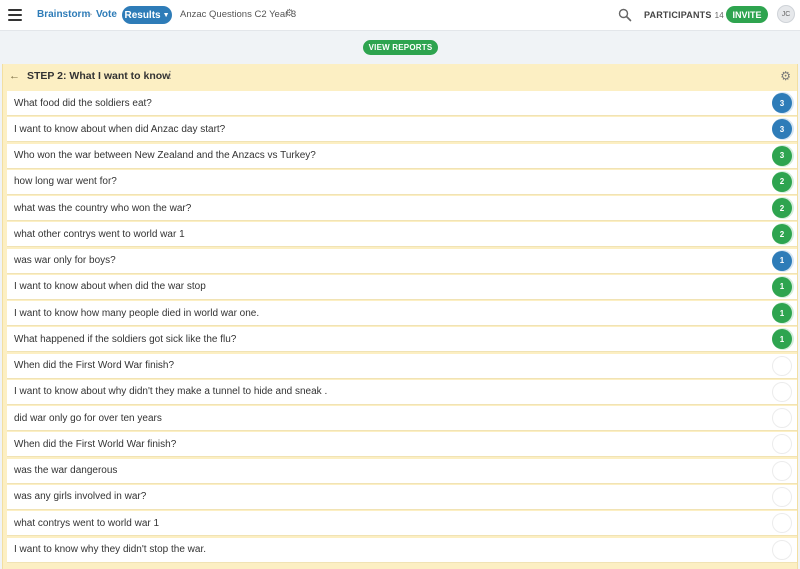 This screenshot has height=569, width=800. Describe the element at coordinates (99, 76) in the screenshot. I see `step-title: STEP 2: What I want to know` at that location.